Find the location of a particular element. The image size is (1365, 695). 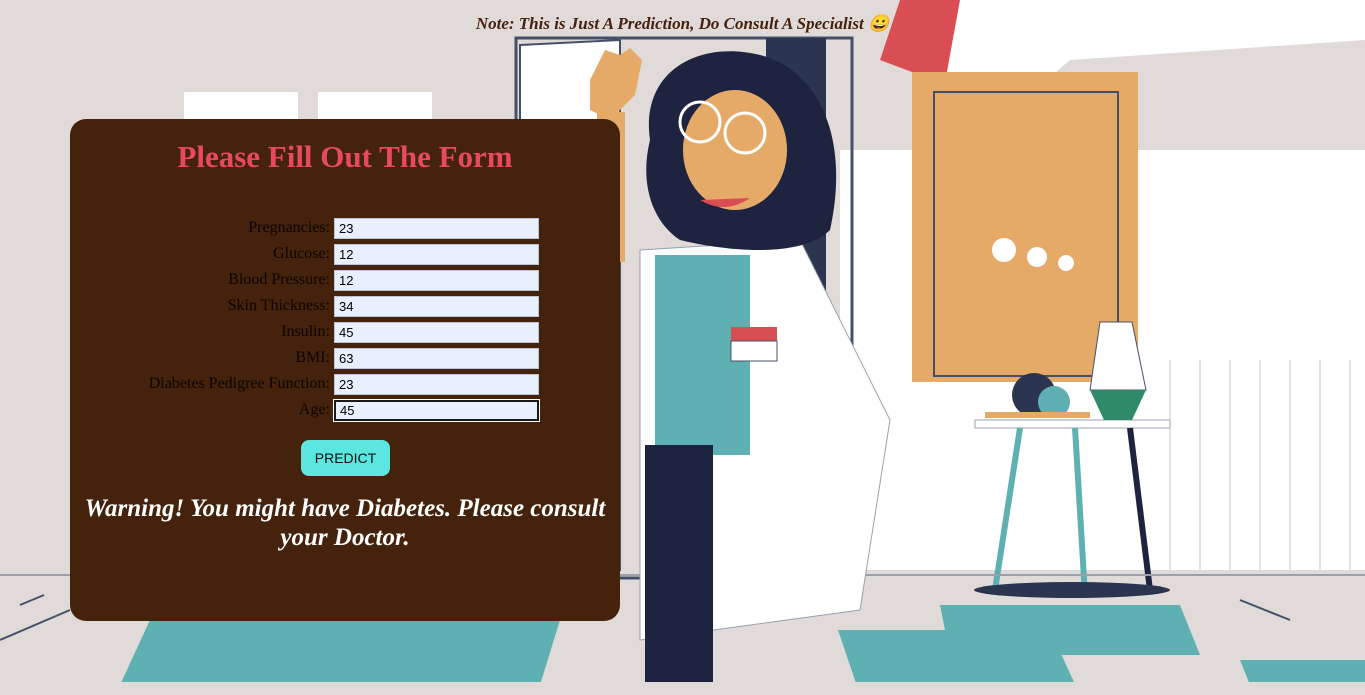

diabetes-pedigree-input is located at coordinates (436, 384).